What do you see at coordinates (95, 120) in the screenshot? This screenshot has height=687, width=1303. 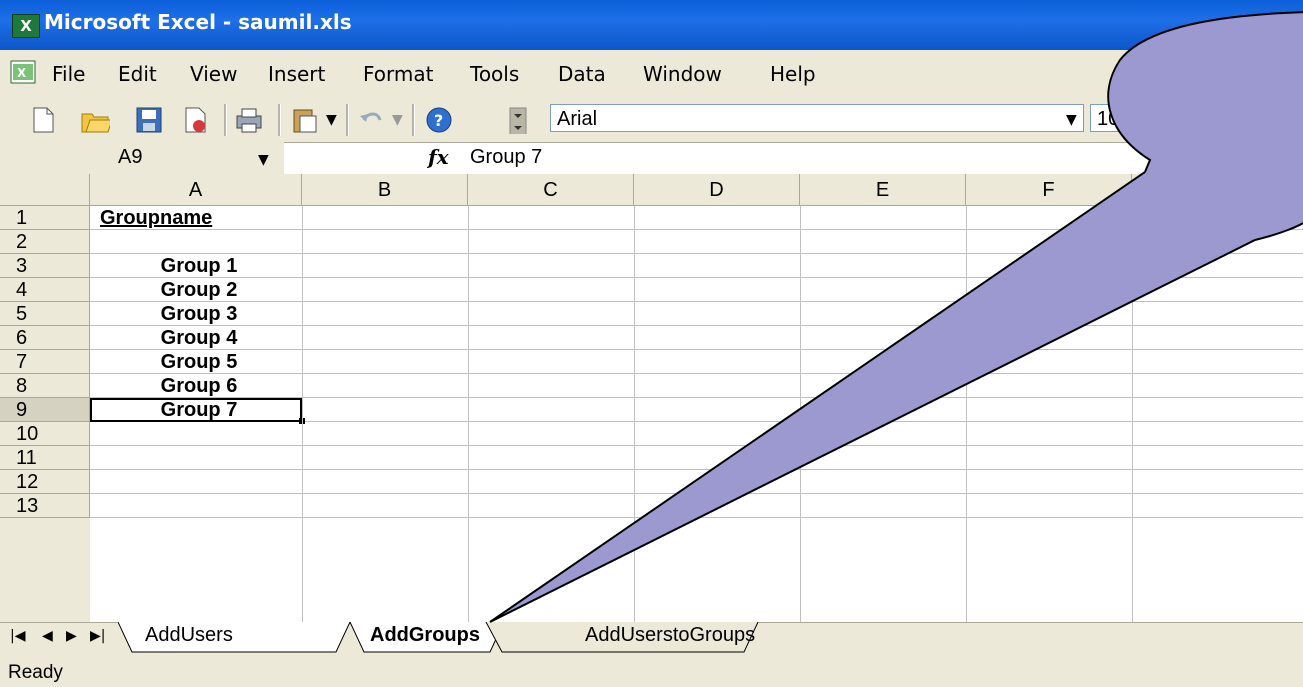 I see `open-icon` at bounding box center [95, 120].